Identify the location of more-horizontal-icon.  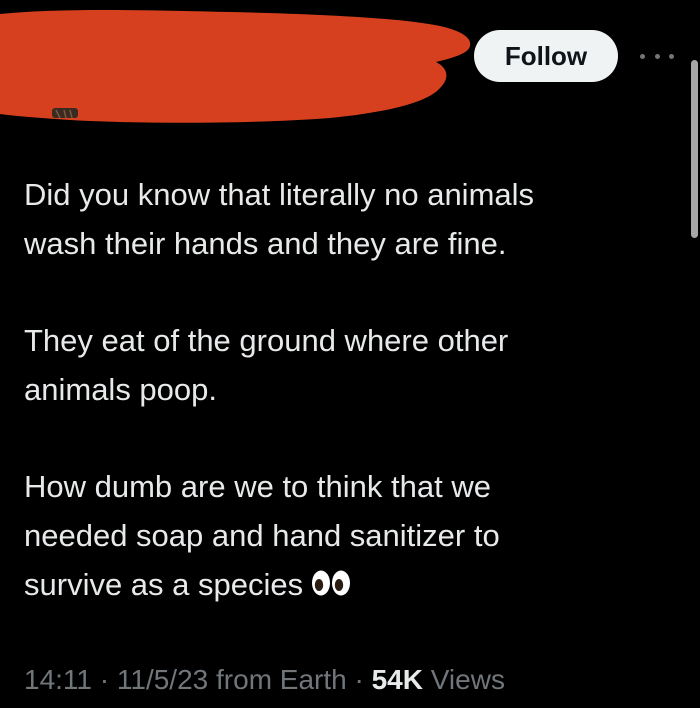
(657, 56).